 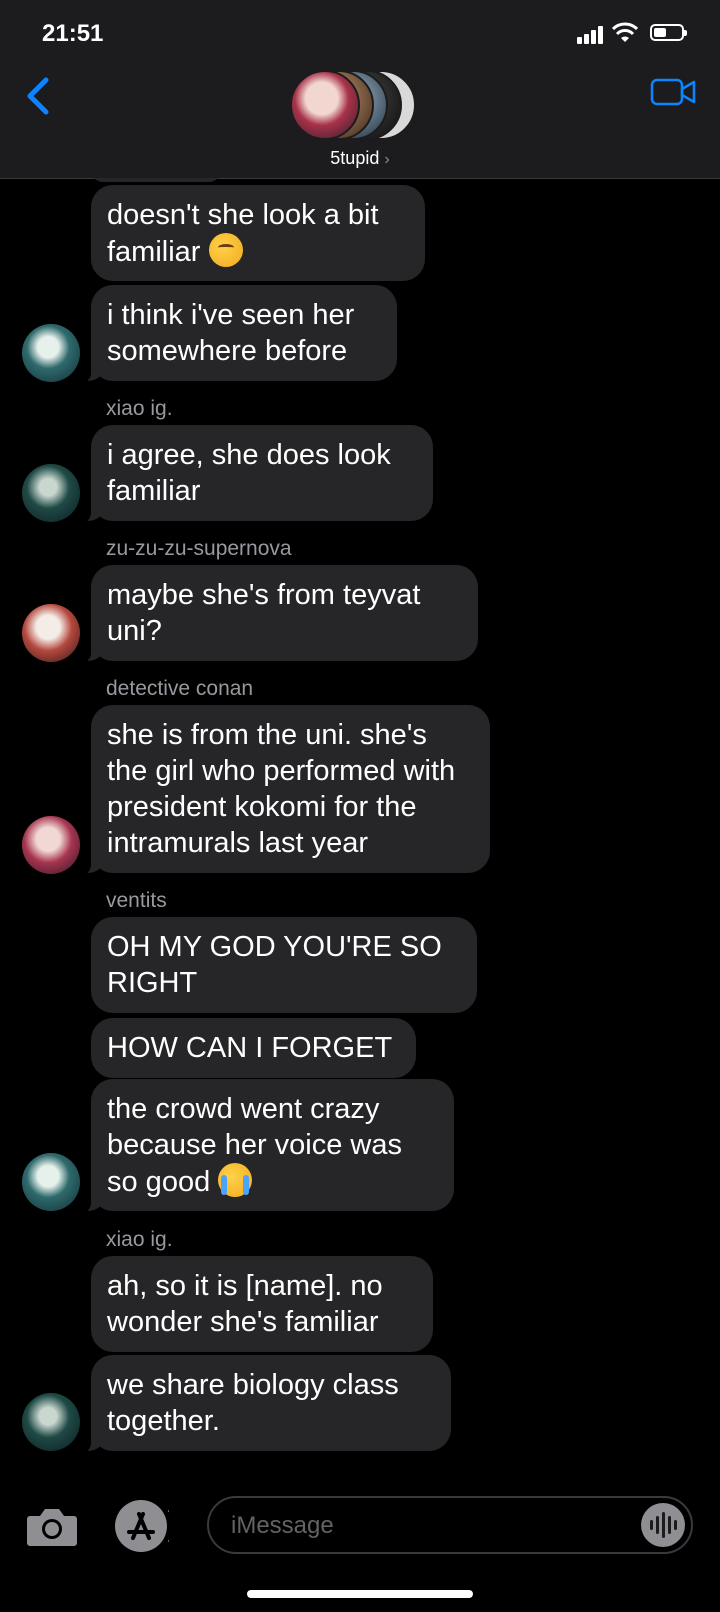 I want to click on chevron-right-icon: ›, so click(x=387, y=159).